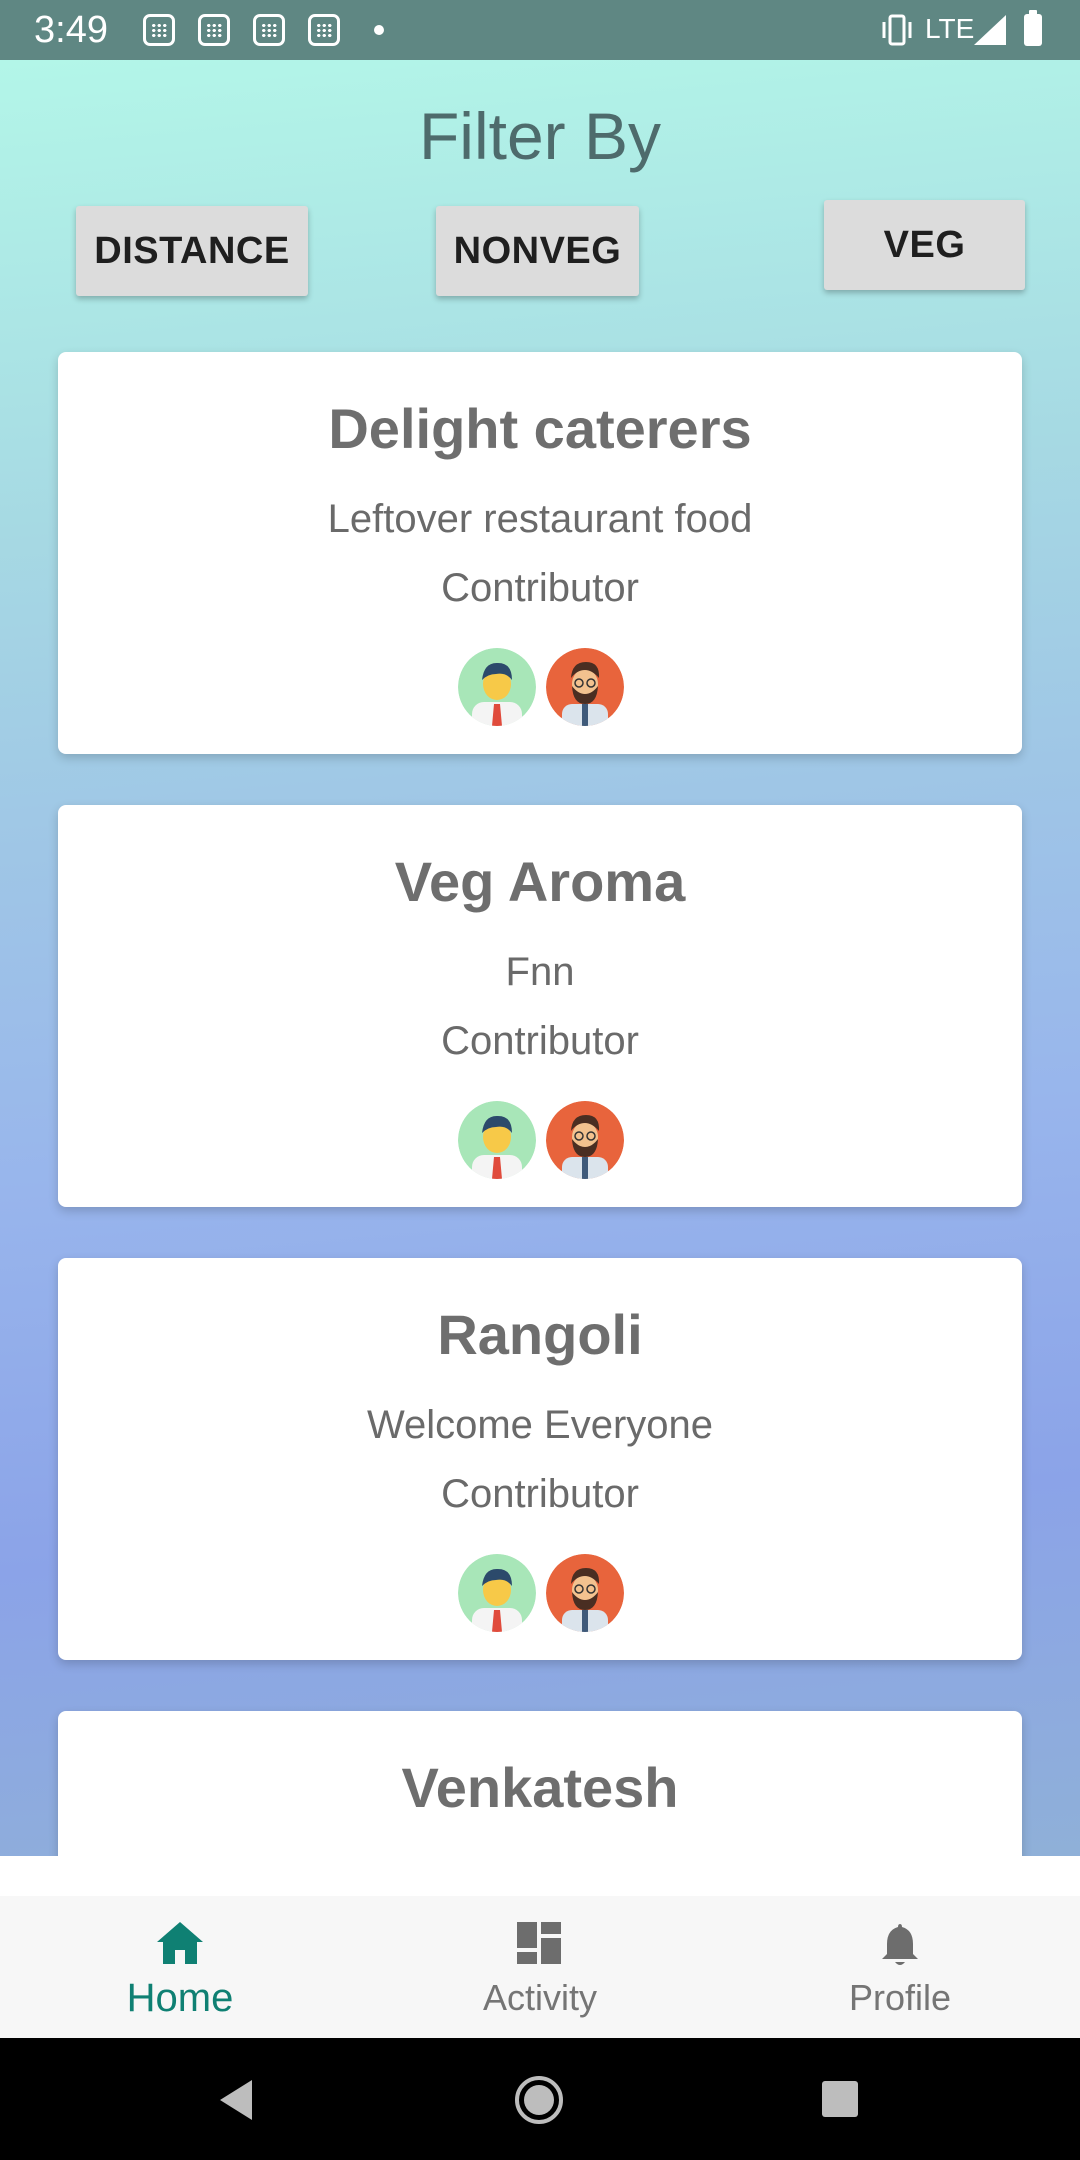 This screenshot has height=2160, width=1080. I want to click on card-title: Venkatesh, so click(540, 1787).